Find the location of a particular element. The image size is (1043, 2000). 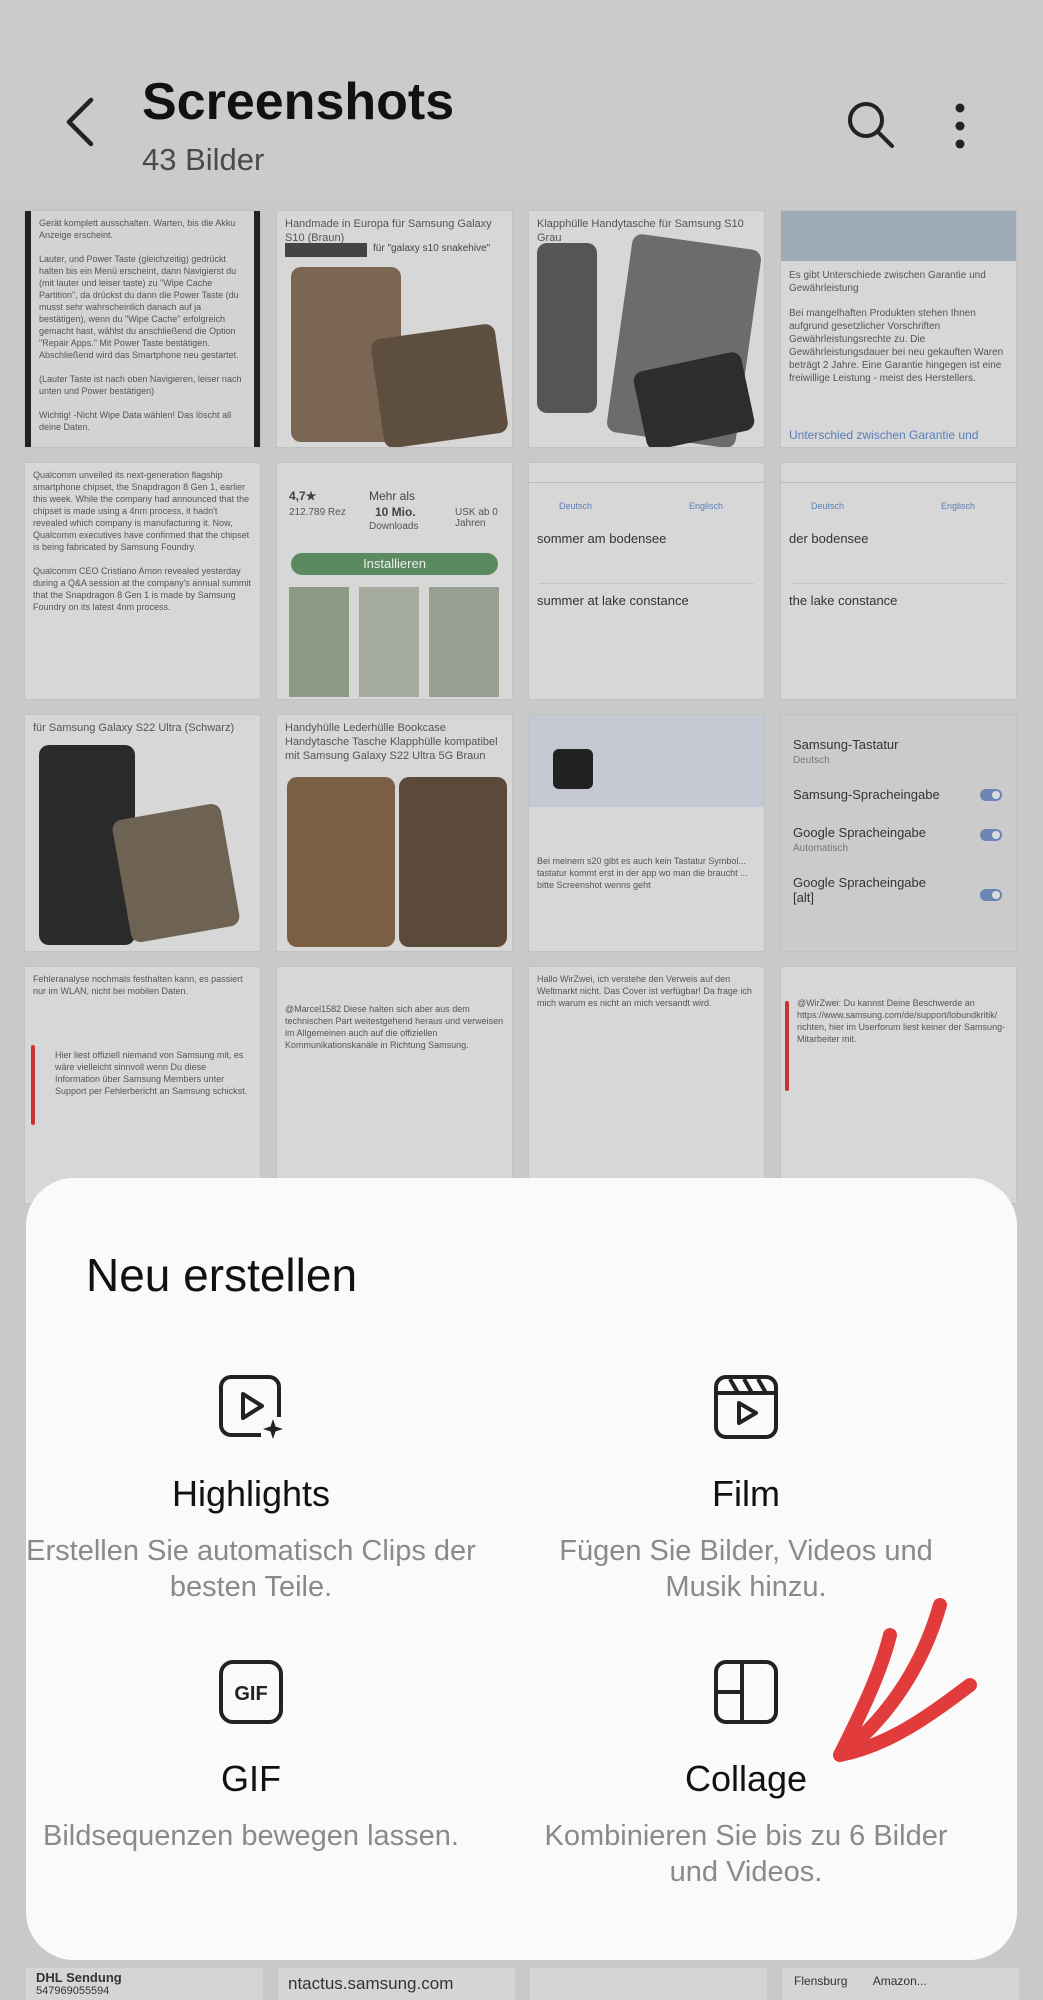

page-title: Screenshots is located at coordinates (298, 102).